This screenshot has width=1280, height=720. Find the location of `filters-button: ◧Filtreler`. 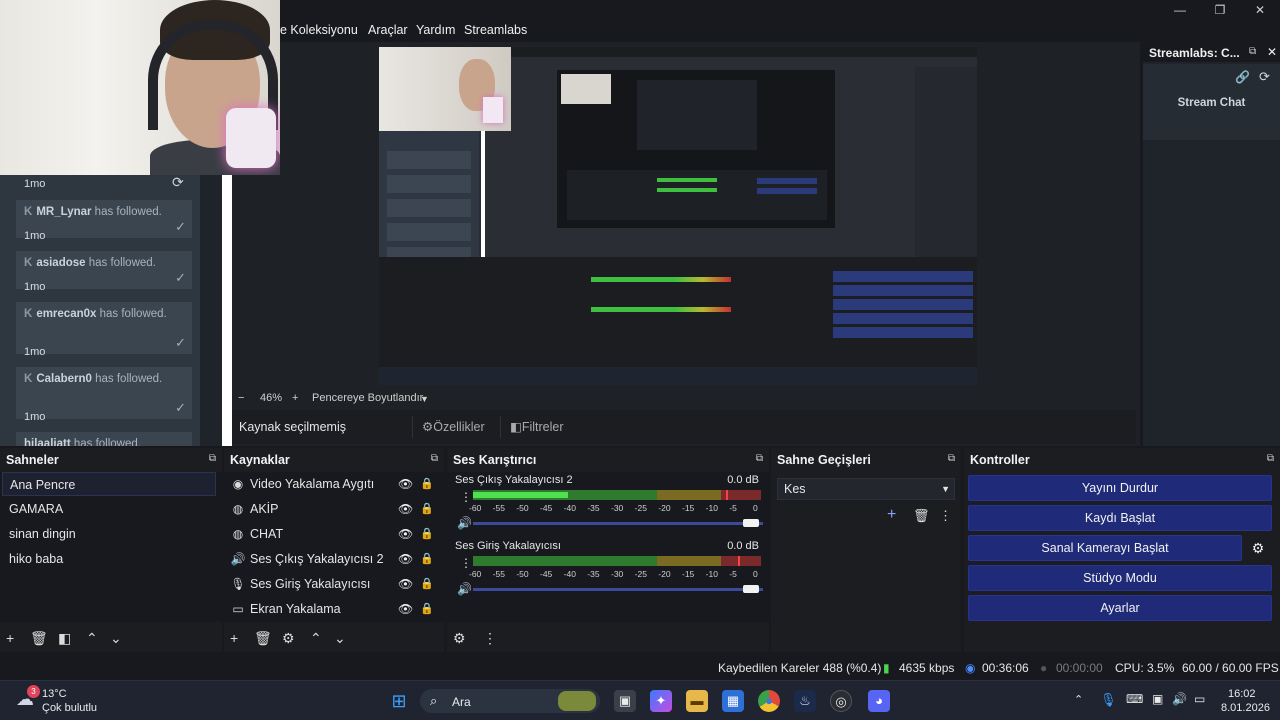

filters-button: ◧Filtreler is located at coordinates (536, 427).